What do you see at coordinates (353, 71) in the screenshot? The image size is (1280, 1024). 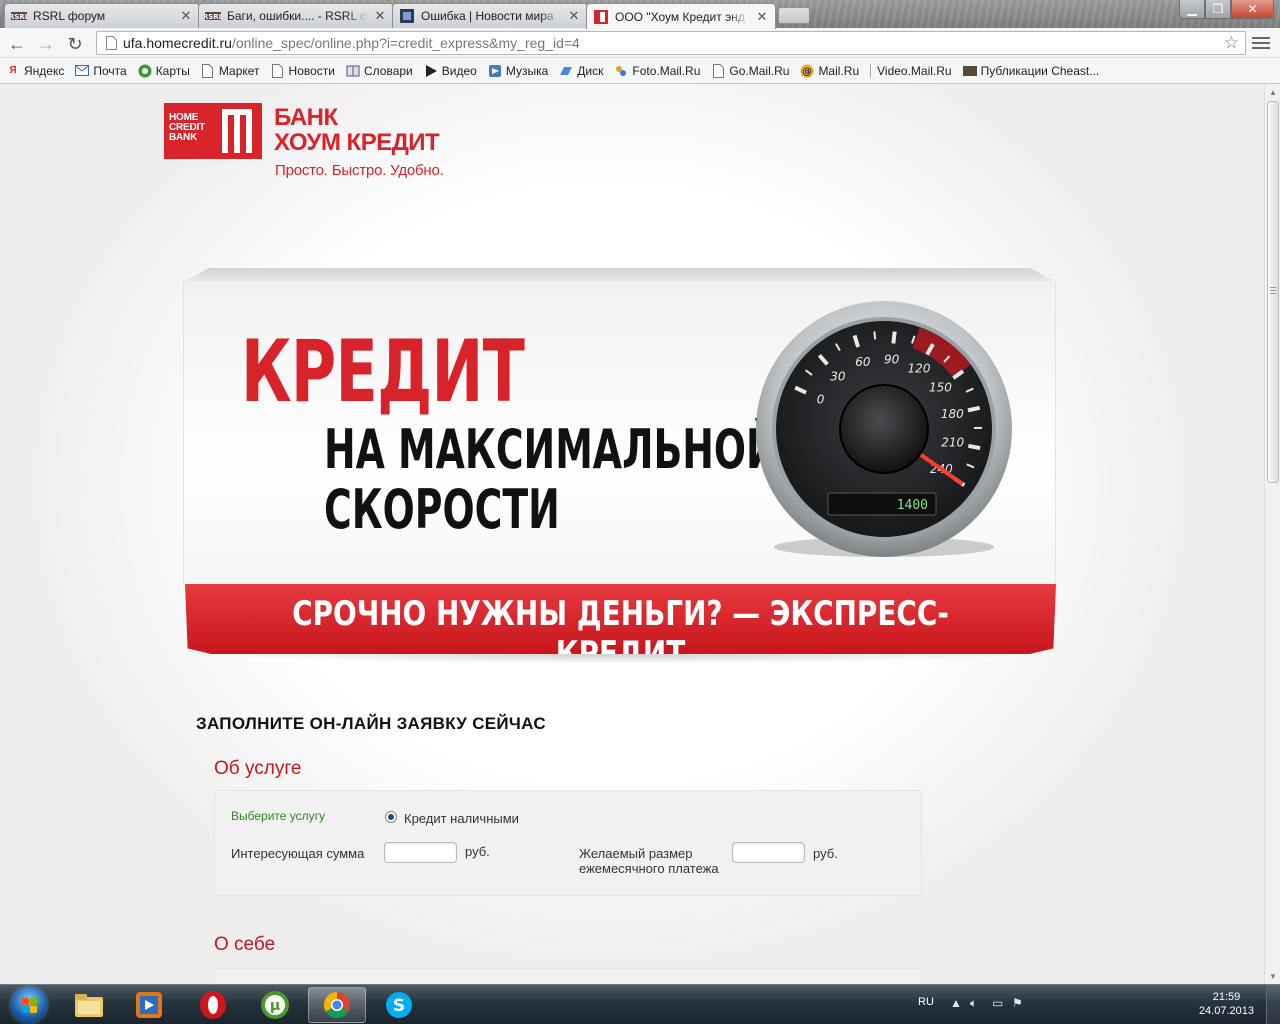 I see `dictionary-icon` at bounding box center [353, 71].